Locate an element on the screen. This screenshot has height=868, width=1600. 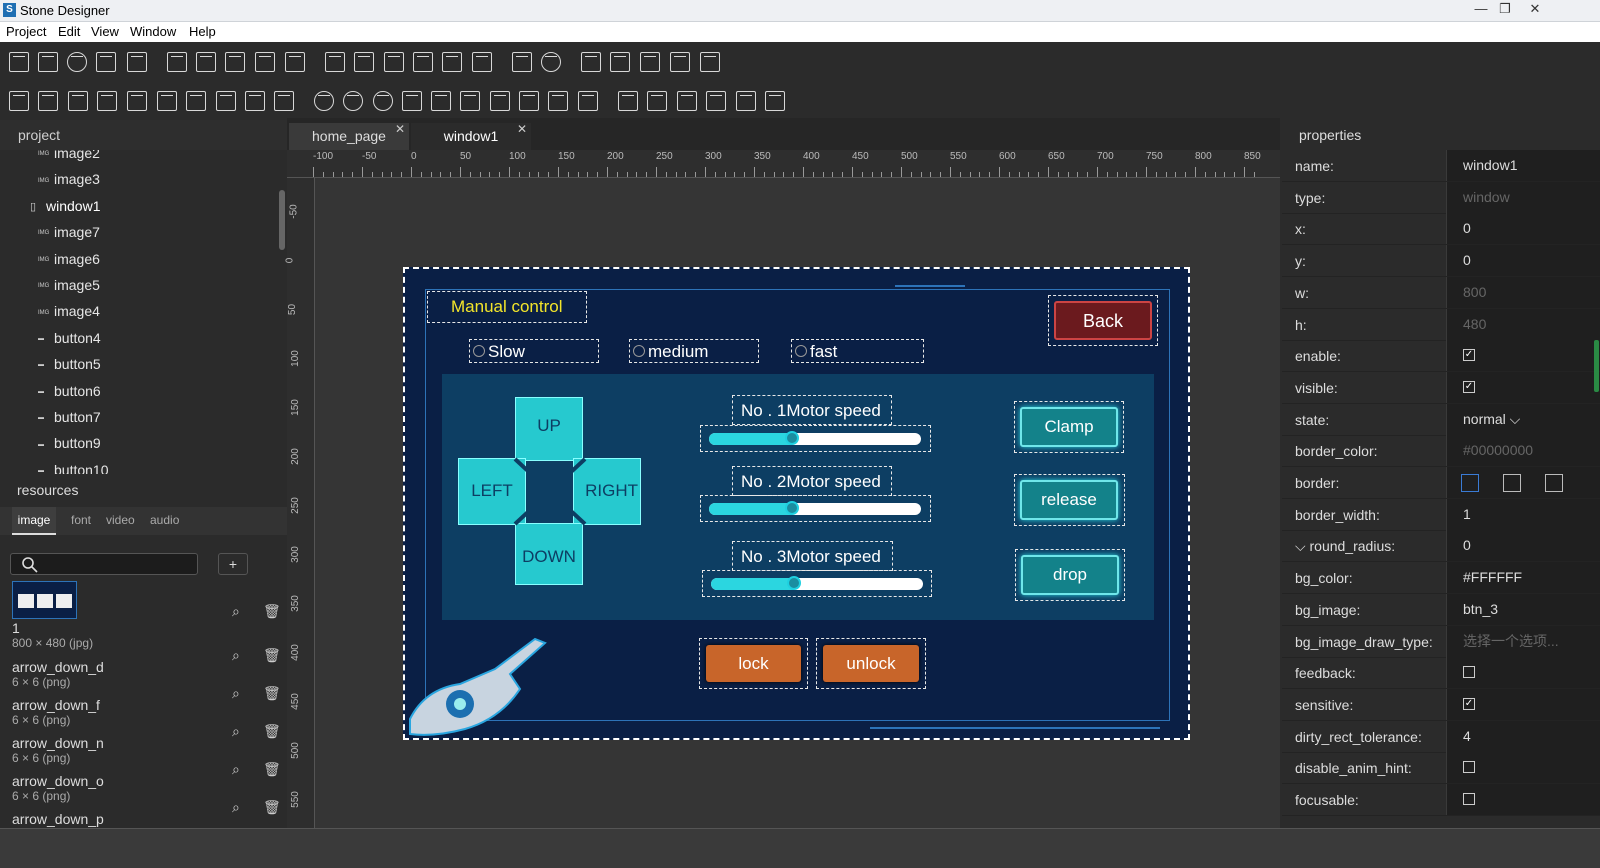
prop-value: 800 is located at coordinates (1523, 292).